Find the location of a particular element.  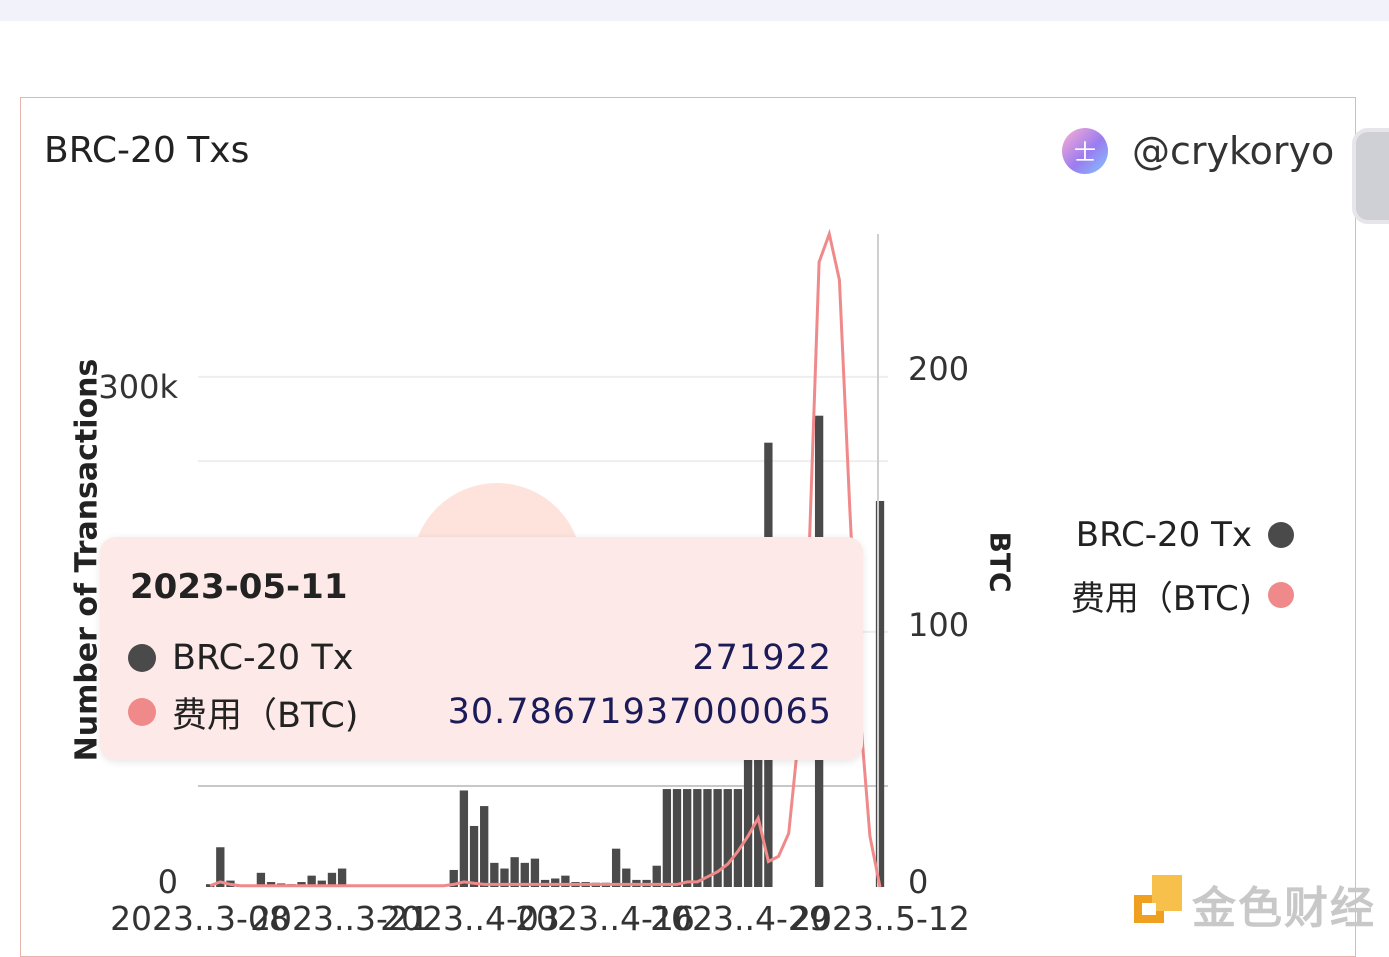

y-tick-left-1: 300k is located at coordinates (138, 387).